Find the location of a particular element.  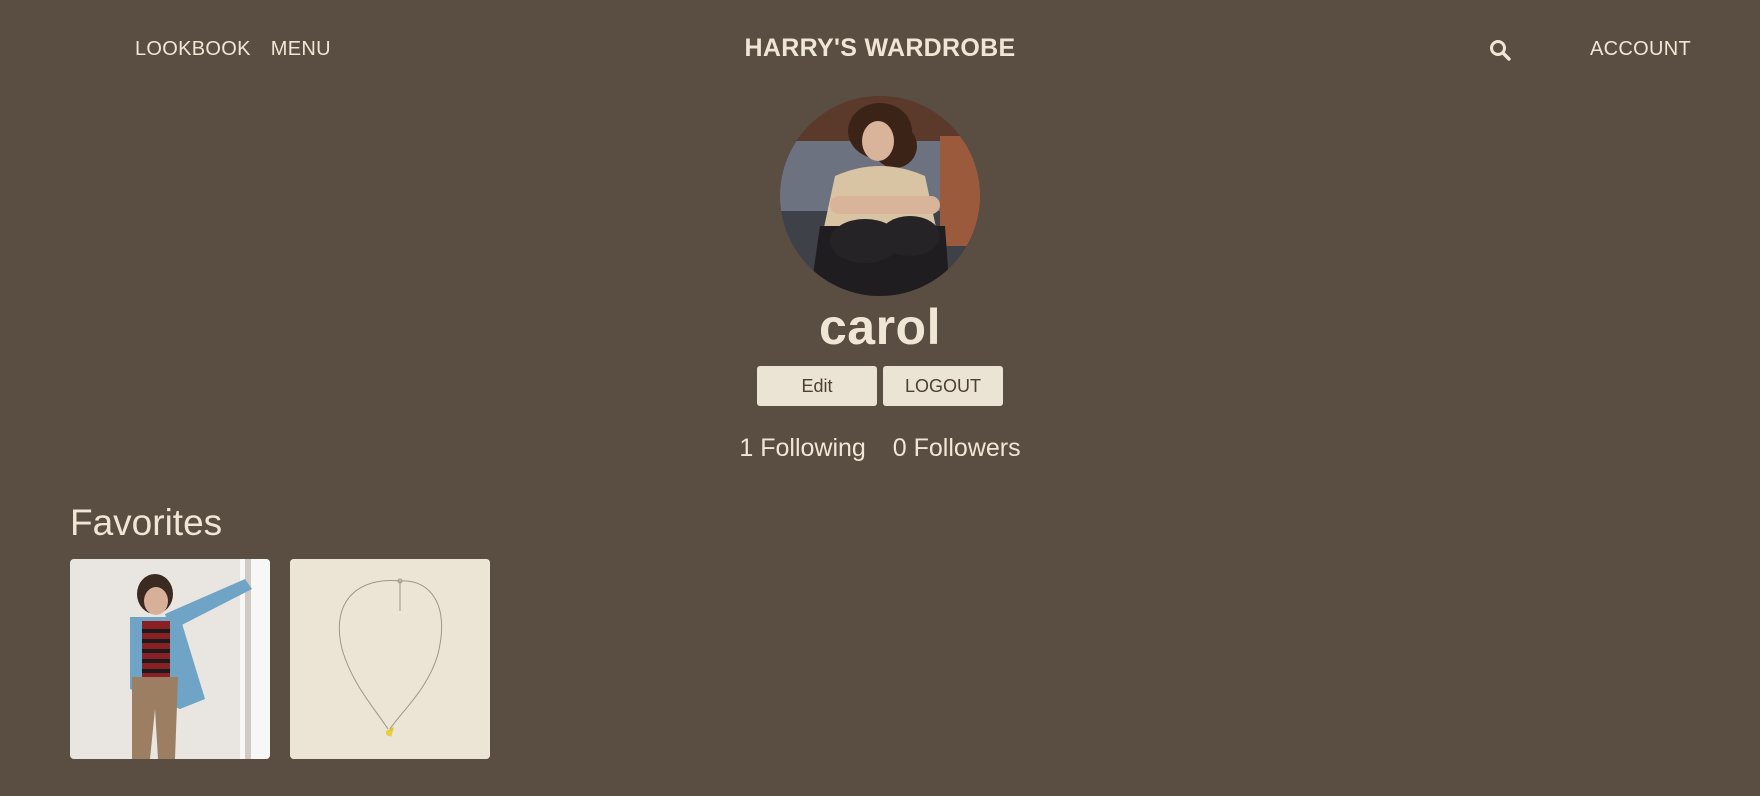

favorite-item-necklace is located at coordinates (390, 659).